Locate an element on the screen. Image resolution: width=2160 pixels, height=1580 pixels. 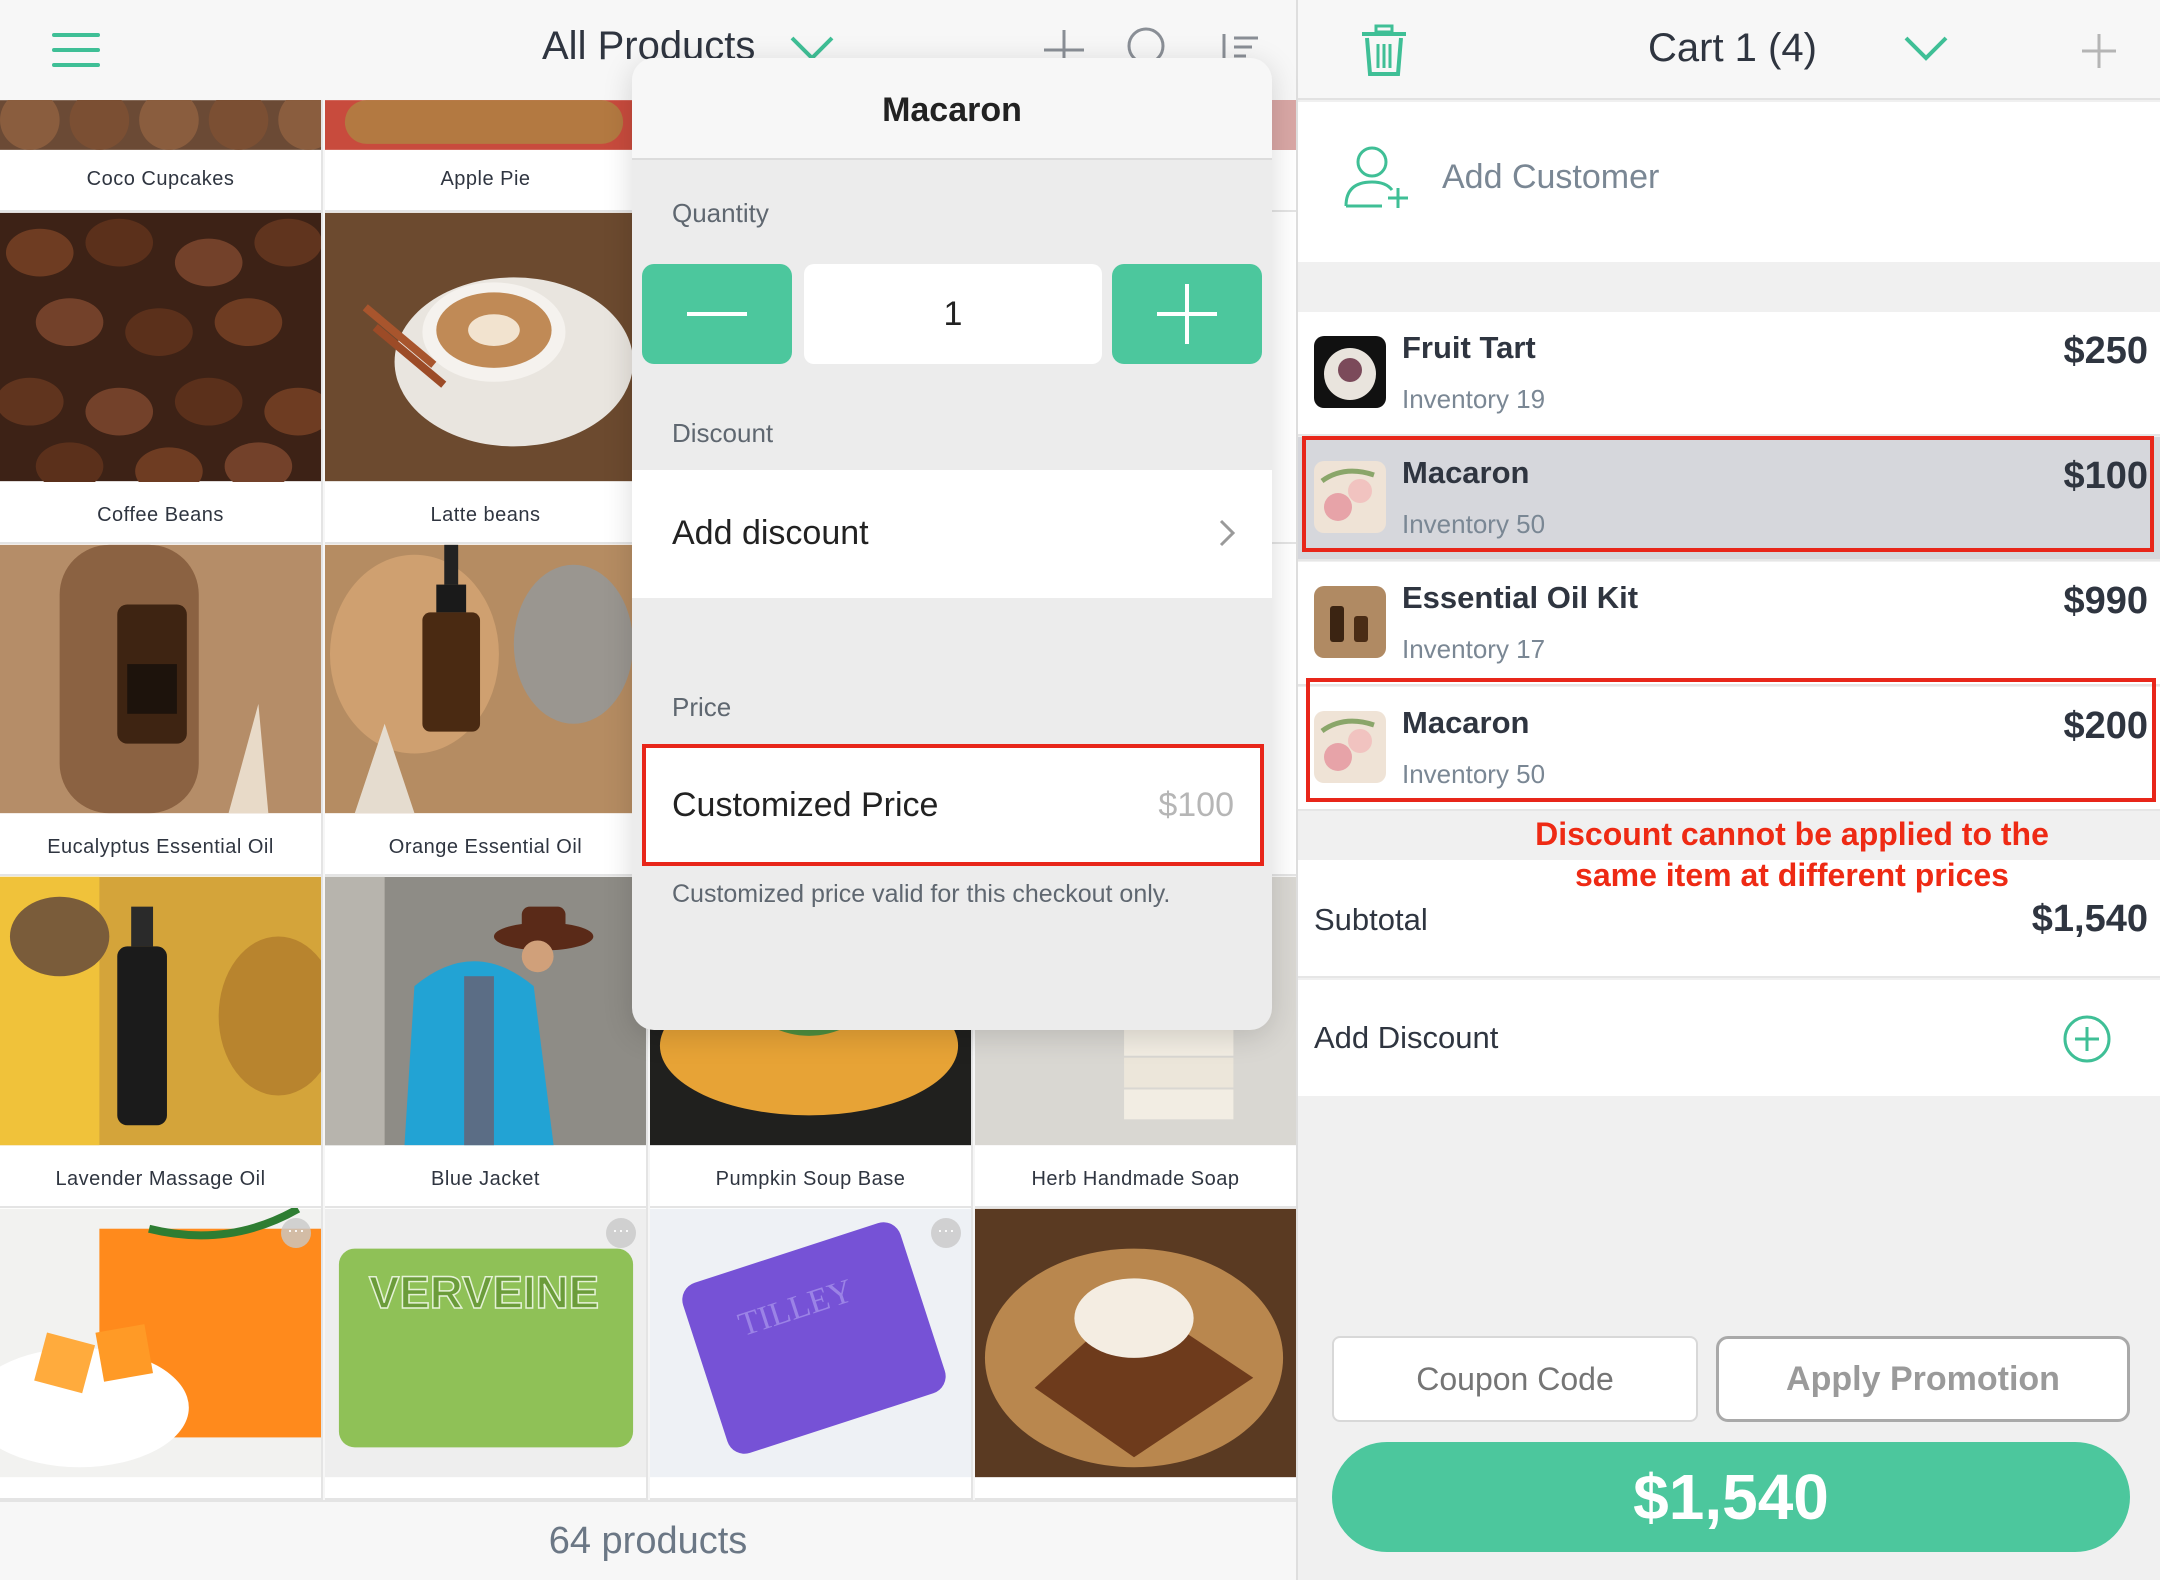
verveine-text: VERVEINE is located at coordinates (484, 1292).